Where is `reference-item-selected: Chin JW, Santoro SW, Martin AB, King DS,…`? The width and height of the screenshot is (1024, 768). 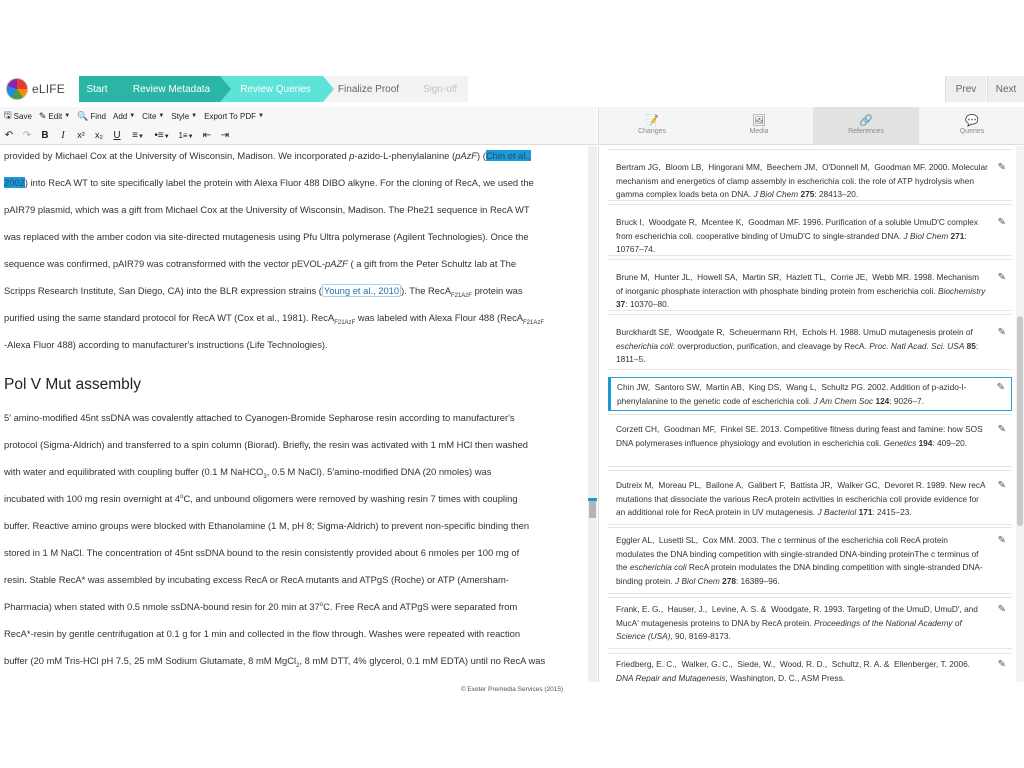 reference-item-selected: Chin JW, Santoro SW, Martin AB, King DS,… is located at coordinates (810, 394).